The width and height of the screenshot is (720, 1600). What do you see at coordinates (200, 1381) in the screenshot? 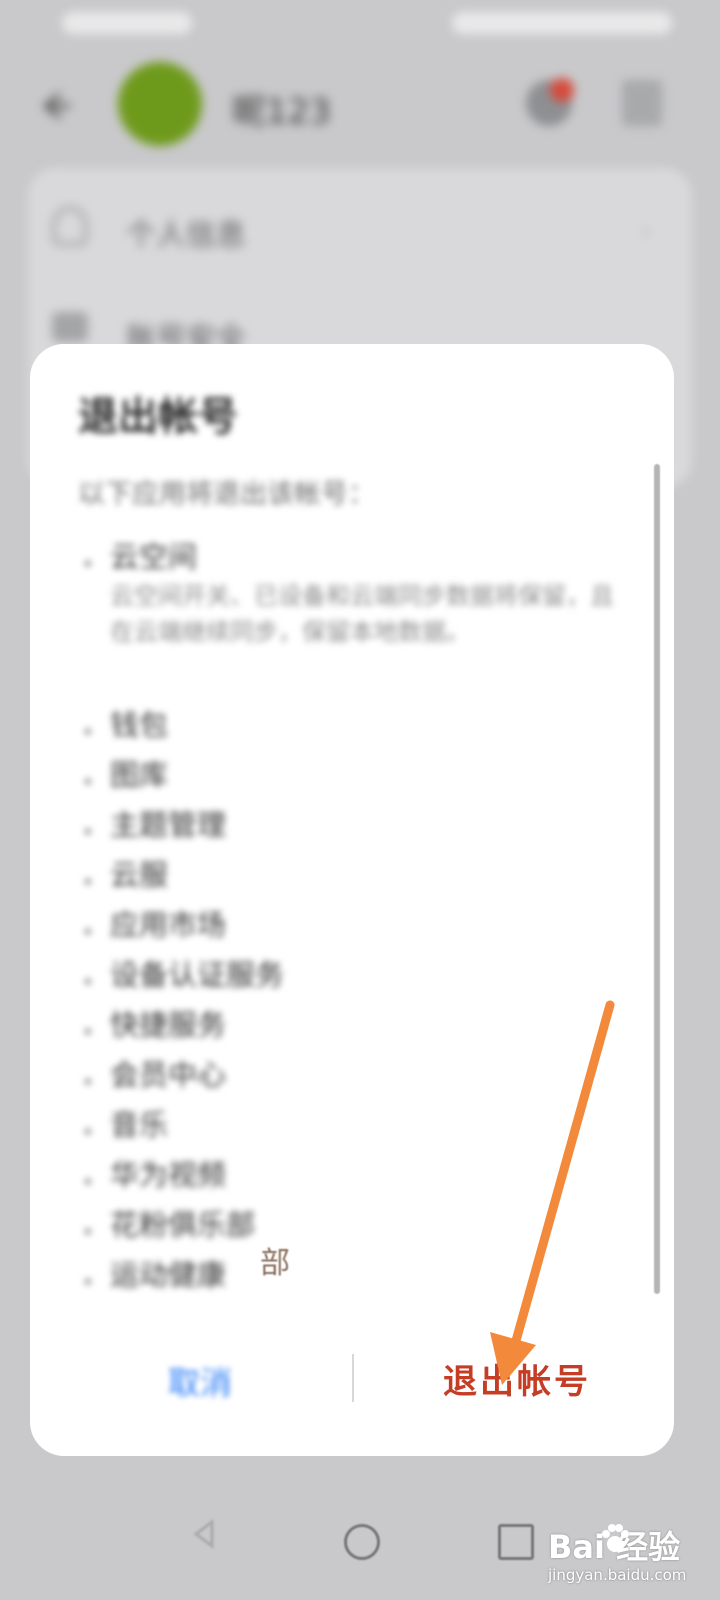
I see `cancel-button: 取消` at bounding box center [200, 1381].